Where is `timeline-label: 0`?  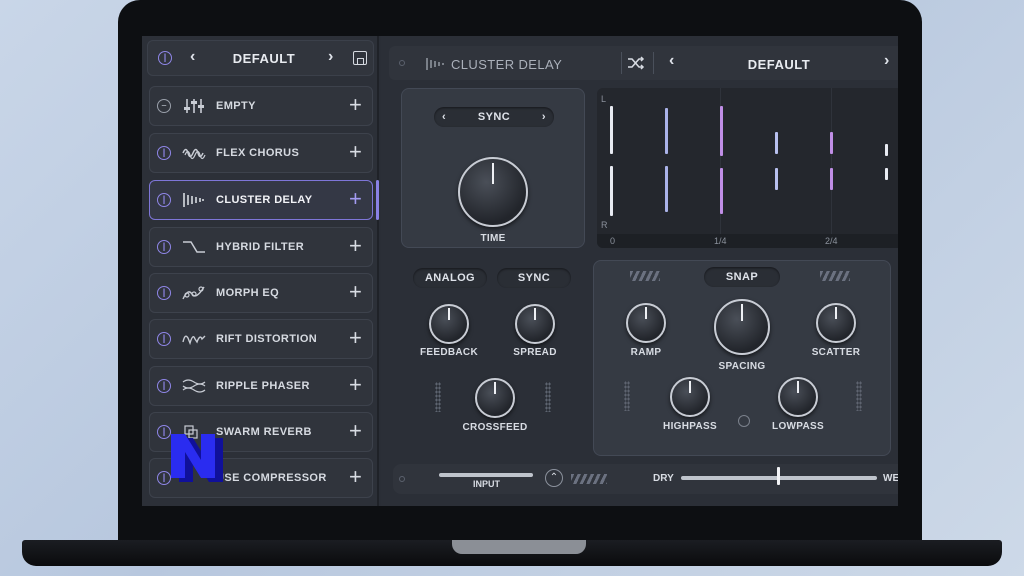 timeline-label: 0 is located at coordinates (613, 241).